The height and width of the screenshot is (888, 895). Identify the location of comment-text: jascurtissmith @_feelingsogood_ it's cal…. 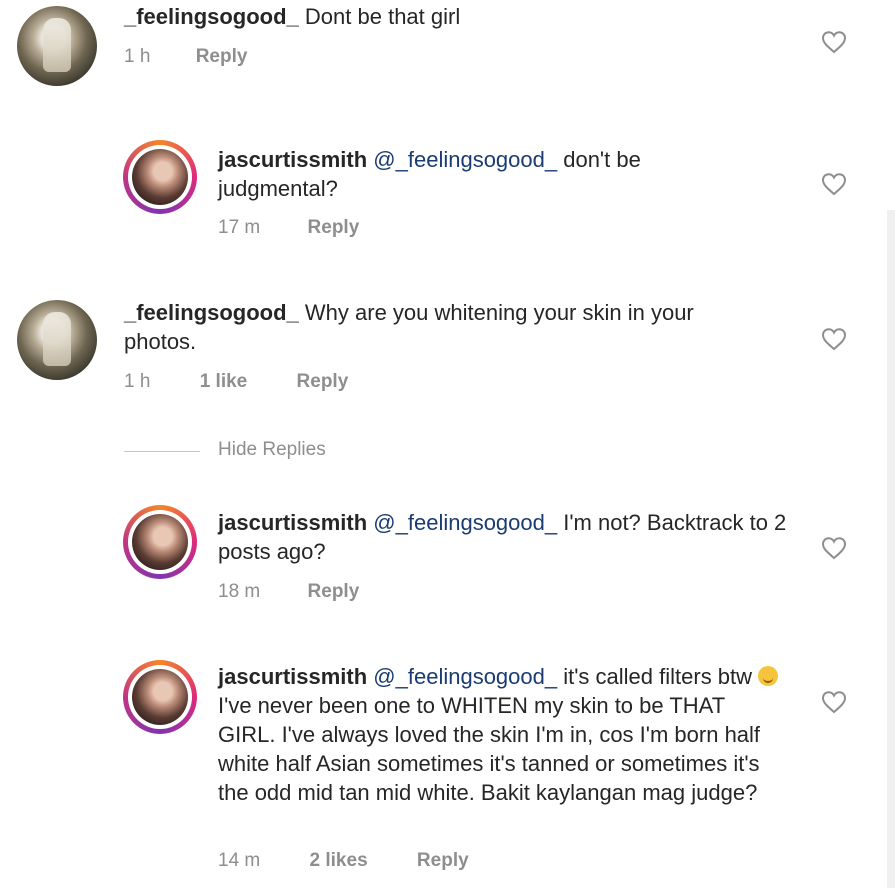
(503, 734).